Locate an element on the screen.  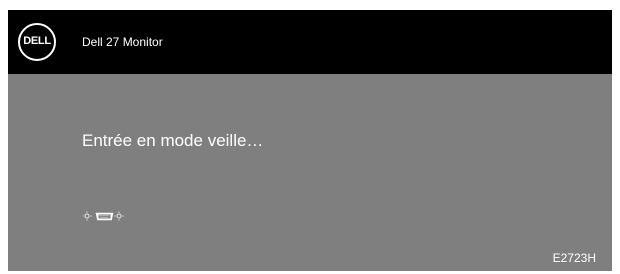
vga-connector-icon is located at coordinates (104, 216).